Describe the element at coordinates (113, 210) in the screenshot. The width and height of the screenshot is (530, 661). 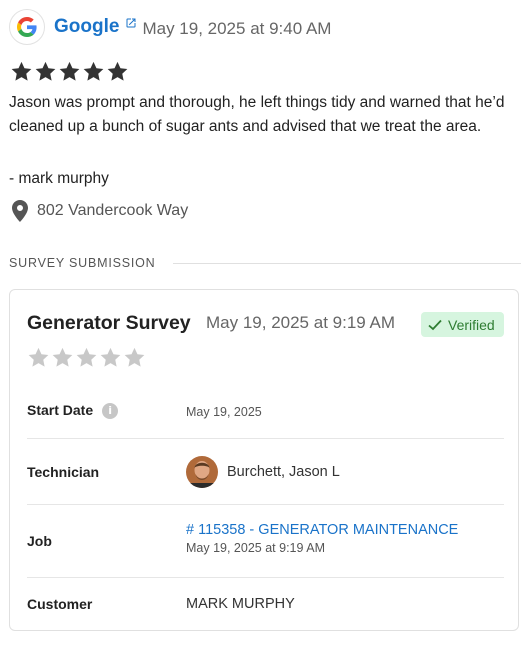
I see `address-text: 802 Vandercook Way` at that location.